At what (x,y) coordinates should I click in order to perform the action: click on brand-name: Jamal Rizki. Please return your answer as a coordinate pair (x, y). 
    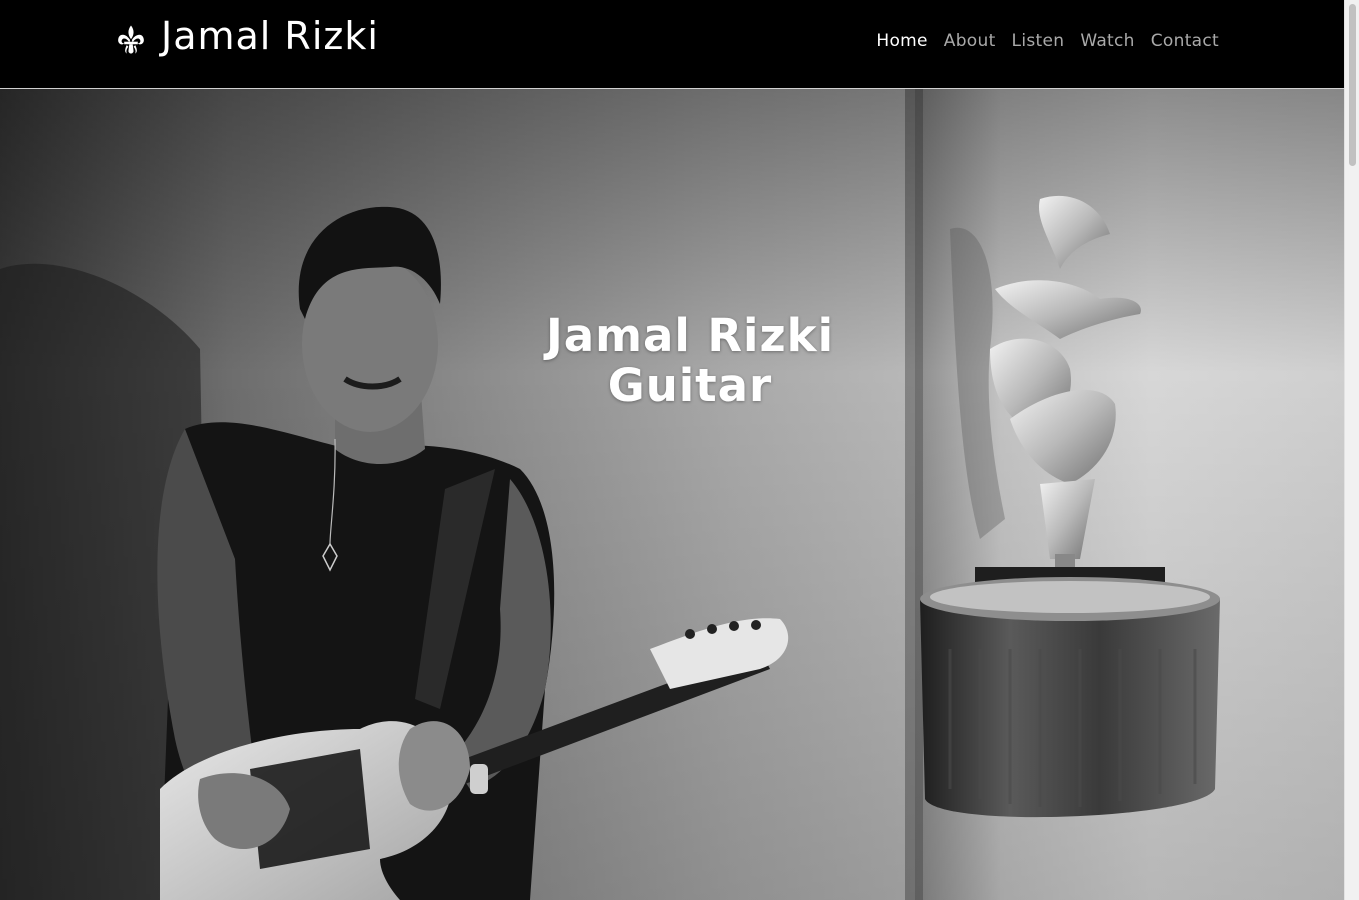
    Looking at the image, I should click on (270, 36).